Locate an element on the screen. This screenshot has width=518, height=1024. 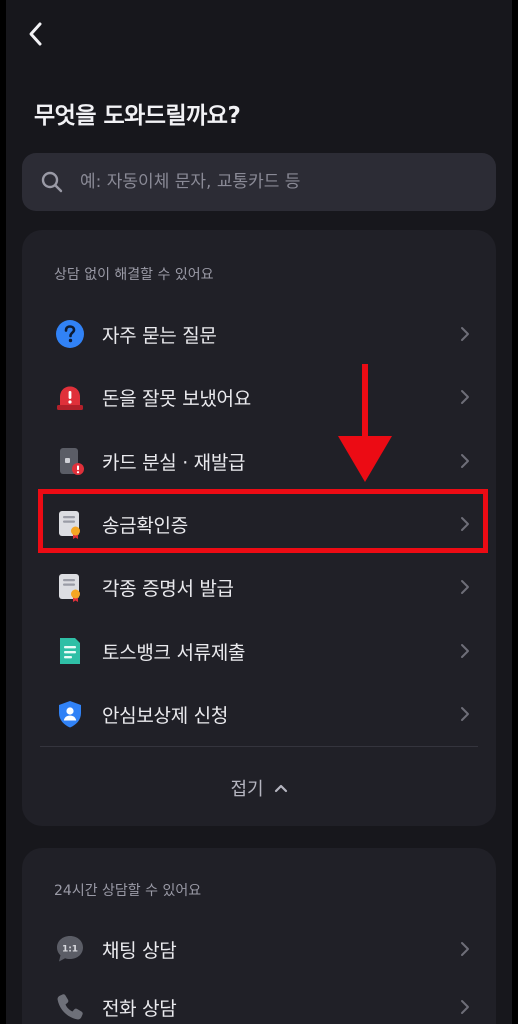
chat-bubble-icon: 1:1 is located at coordinates (70, 949).